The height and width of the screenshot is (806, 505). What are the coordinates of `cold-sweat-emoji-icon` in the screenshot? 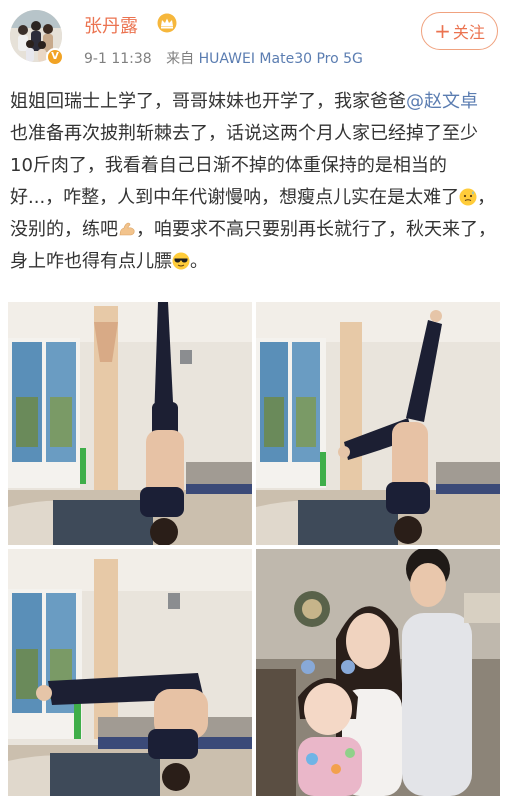 It's located at (468, 197).